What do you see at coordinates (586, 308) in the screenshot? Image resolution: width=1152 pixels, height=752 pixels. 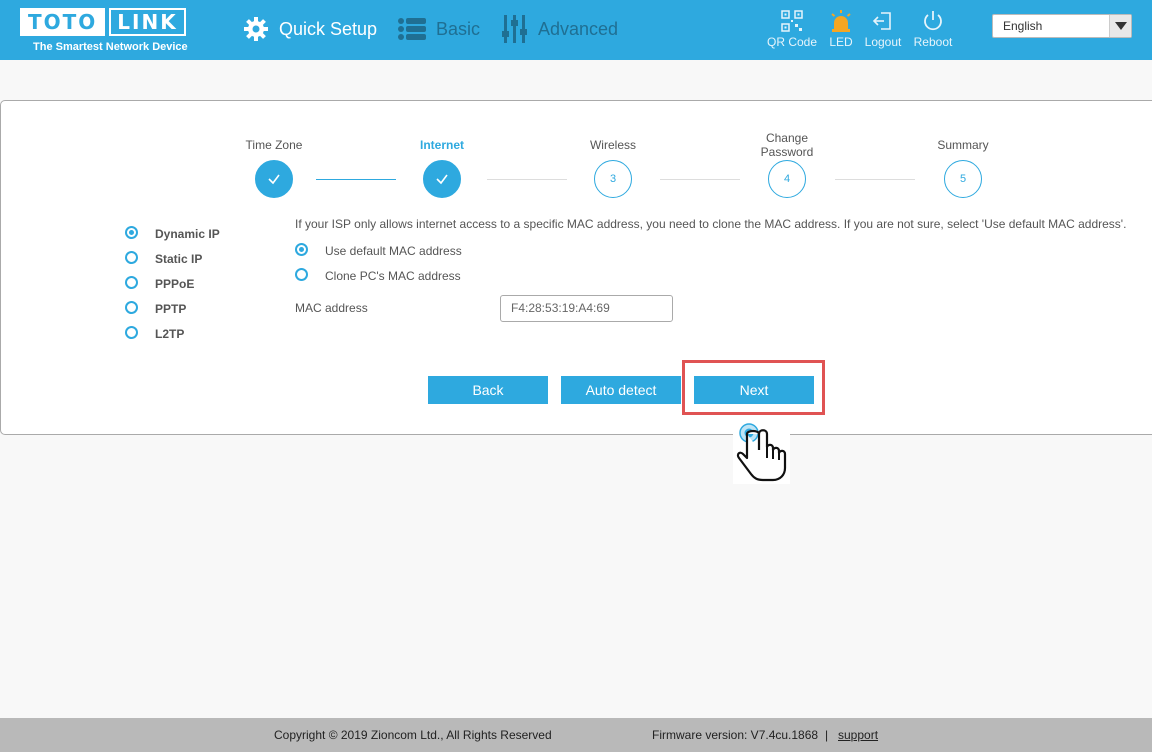 I see `mac-address-field: F4:28:53:19:A4:69` at bounding box center [586, 308].